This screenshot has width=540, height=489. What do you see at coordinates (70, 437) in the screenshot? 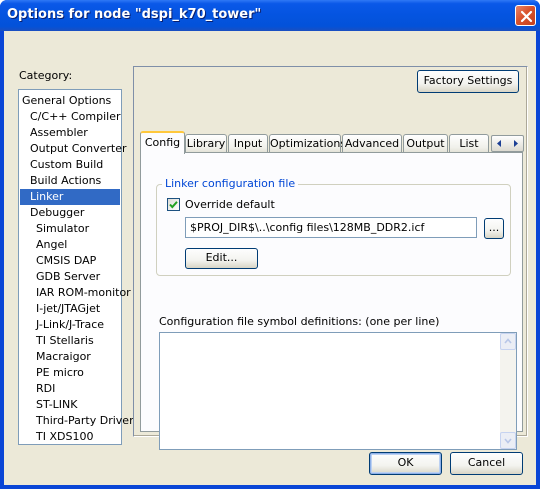
I see `category-item-ti-xds100: TI XDS100` at bounding box center [70, 437].